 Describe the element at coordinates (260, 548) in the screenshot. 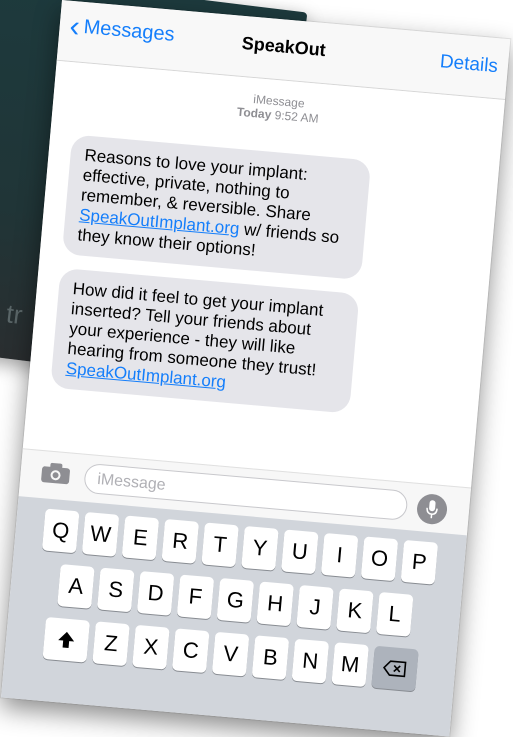

I see `key-y: Y` at that location.